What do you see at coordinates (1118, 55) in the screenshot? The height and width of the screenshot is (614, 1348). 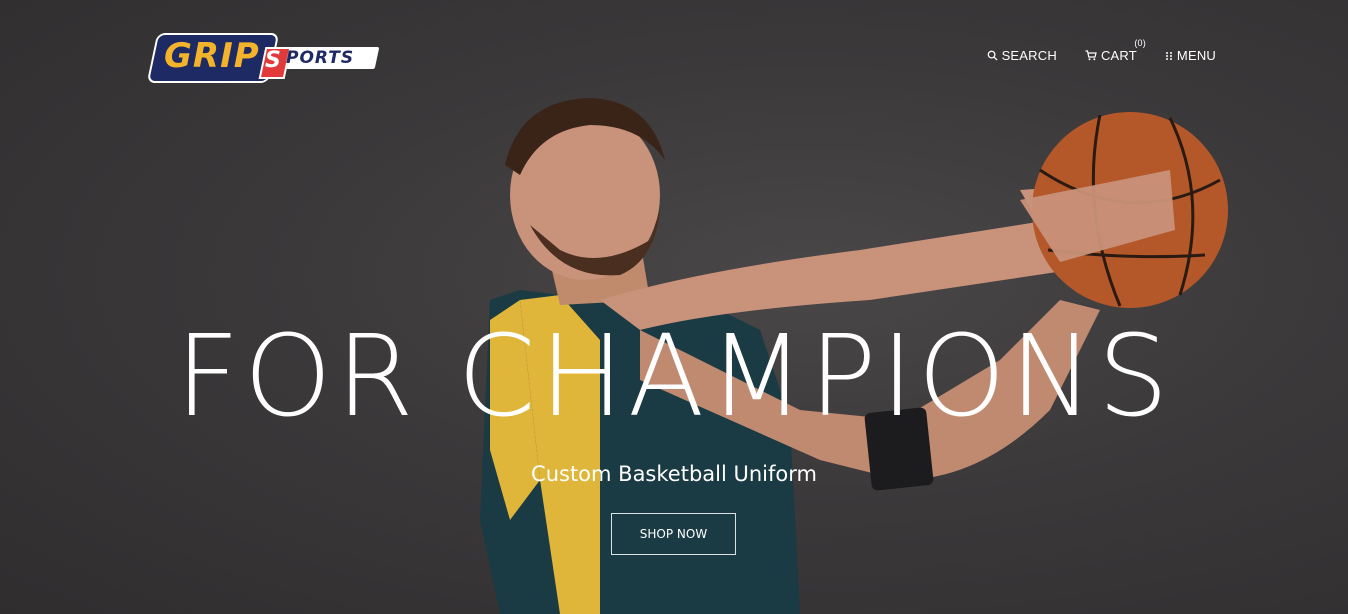 I see `cart-label: CART` at bounding box center [1118, 55].